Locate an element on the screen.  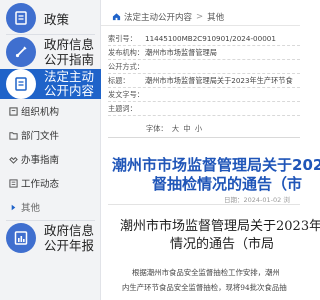
sidebar-item-label: 政策 is located at coordinates (57, 19).